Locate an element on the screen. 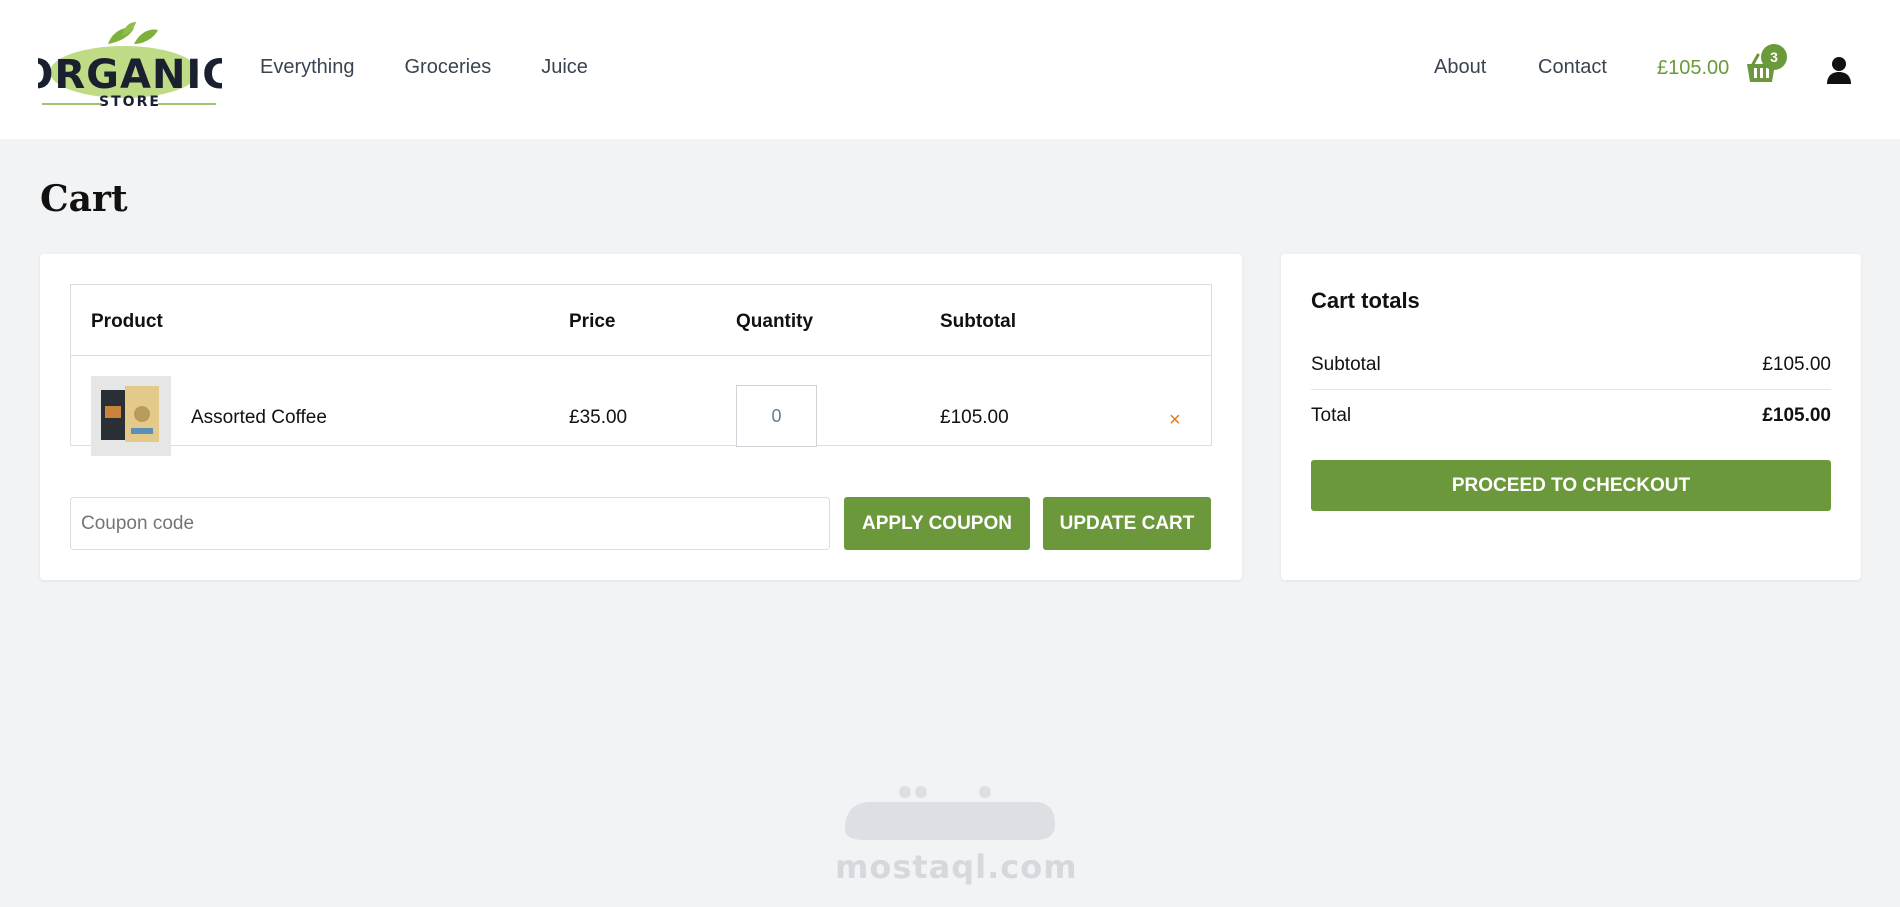 This screenshot has width=1900, height=907. svg-text: STORE is located at coordinates (130, 101).